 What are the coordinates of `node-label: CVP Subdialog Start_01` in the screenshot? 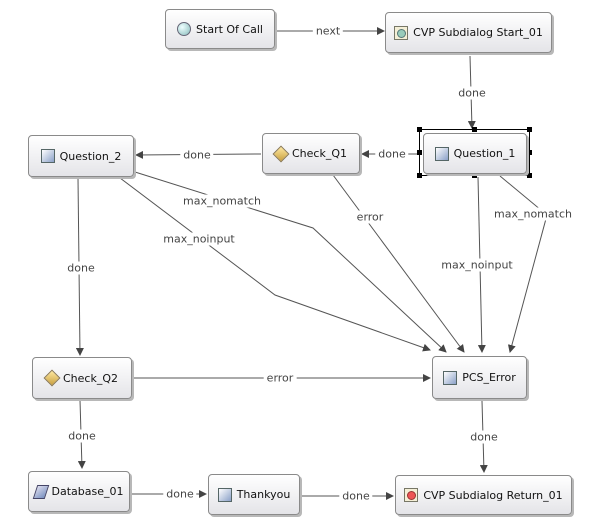 It's located at (478, 32).